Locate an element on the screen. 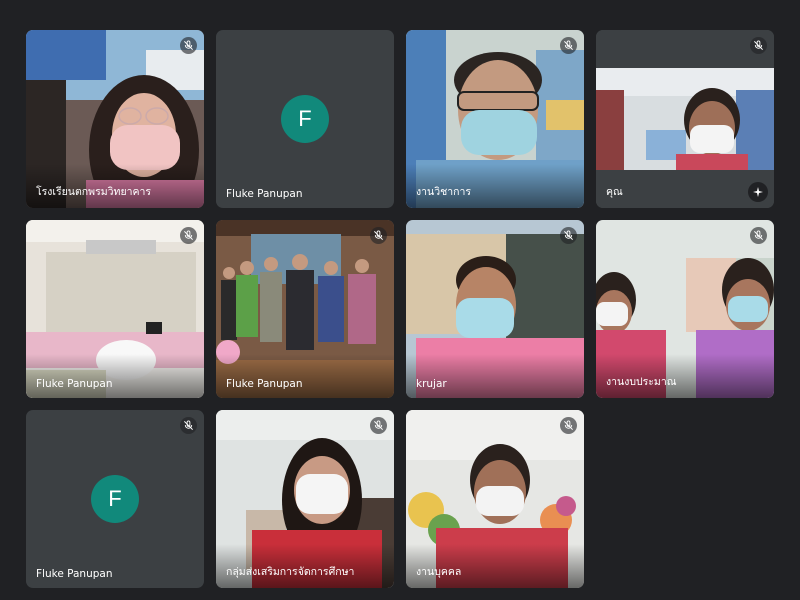 The width and height of the screenshot is (800, 600). window-resize-handle is located at coordinates (795, 5).